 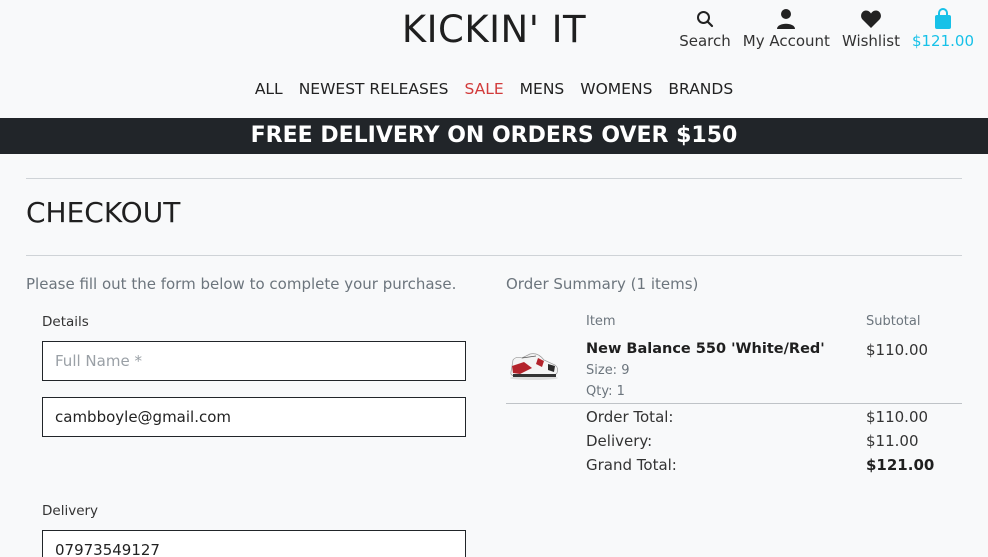 I want to click on item-qty: Qty: 1, so click(x=605, y=391).